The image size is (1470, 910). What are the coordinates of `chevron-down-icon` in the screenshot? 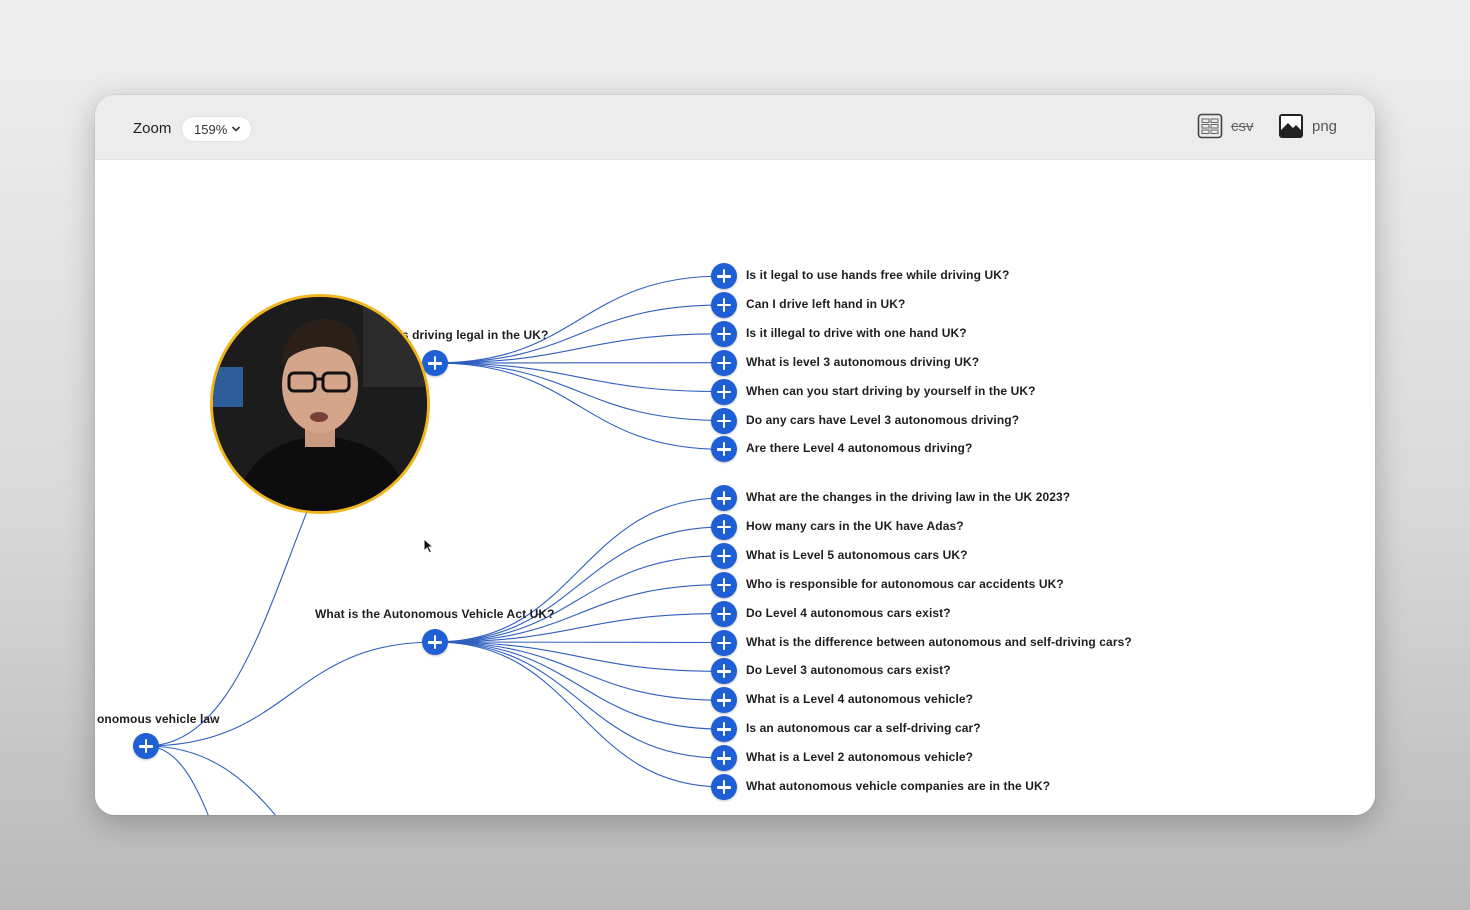 It's located at (236, 129).